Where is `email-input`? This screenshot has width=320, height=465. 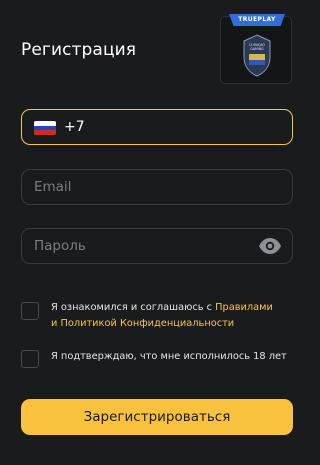
email-input is located at coordinates (157, 187).